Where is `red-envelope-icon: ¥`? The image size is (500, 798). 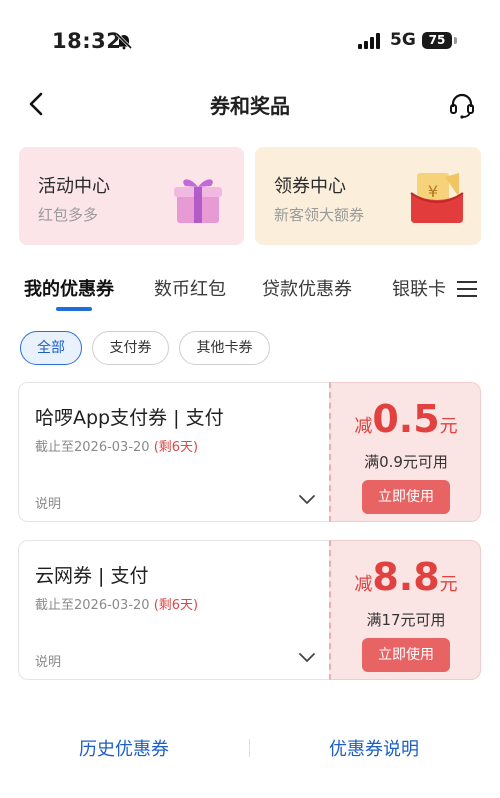
red-envelope-icon: ¥ is located at coordinates (437, 198).